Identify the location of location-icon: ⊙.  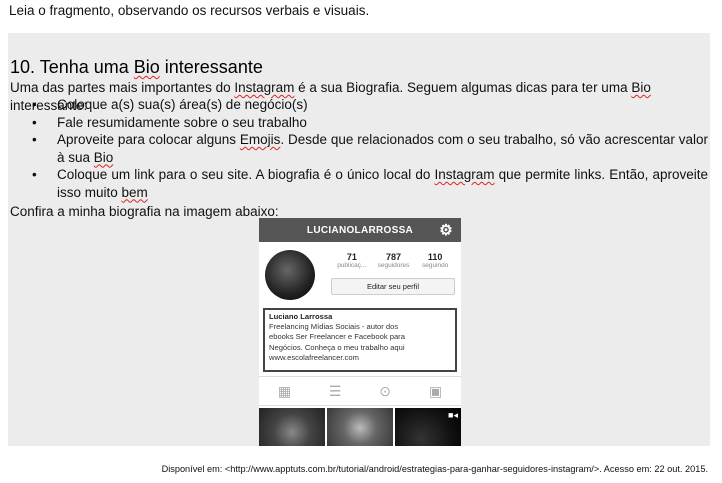
(385, 390).